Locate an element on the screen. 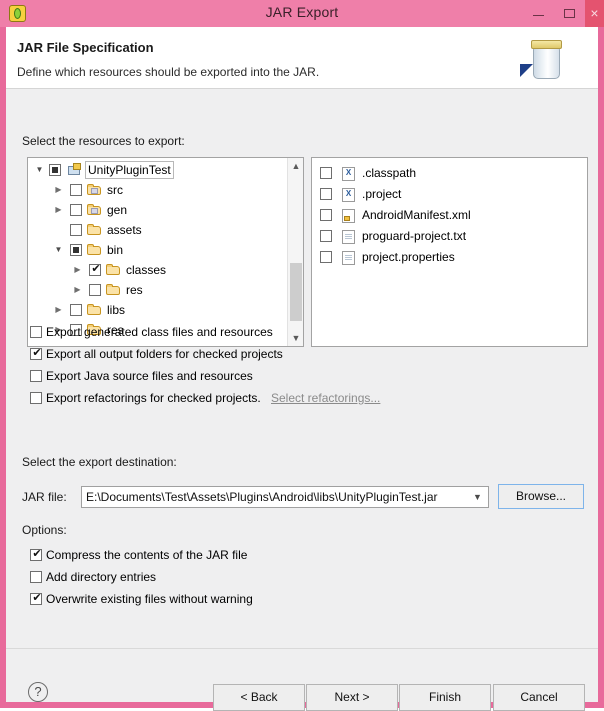 The image size is (604, 711). options-label: Options: is located at coordinates (44, 530).